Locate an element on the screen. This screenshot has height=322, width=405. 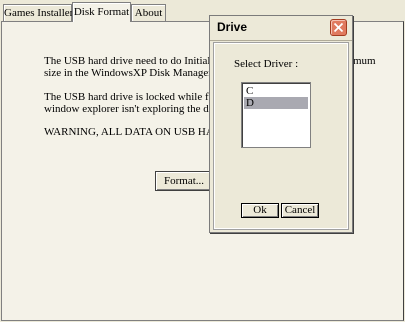
tab-about: About is located at coordinates (148, 12).